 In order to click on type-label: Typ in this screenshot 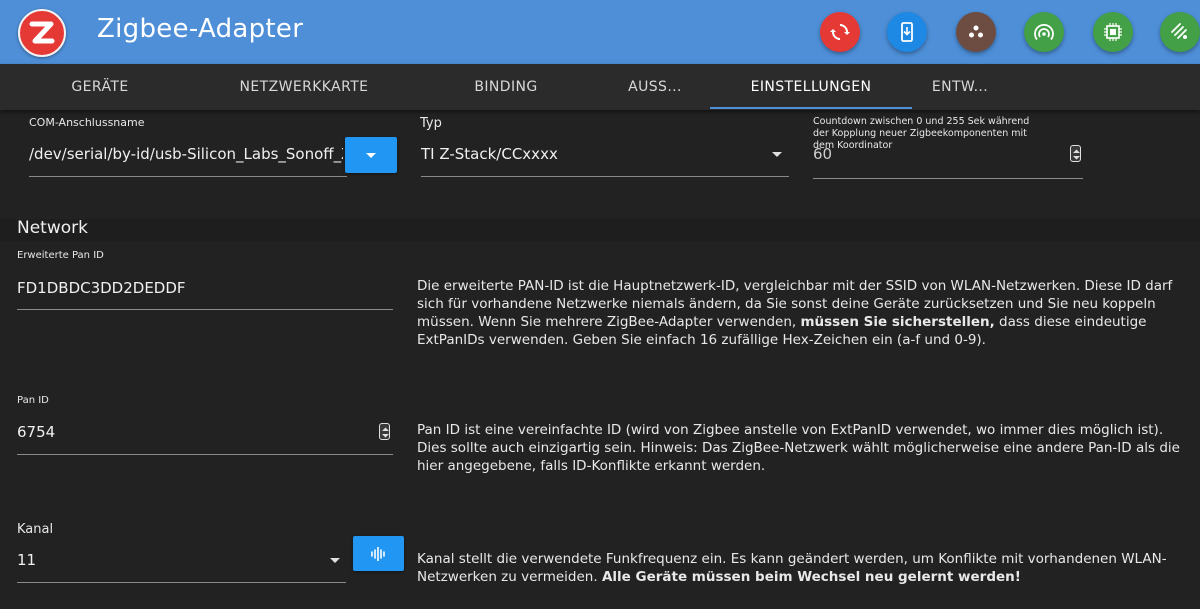, I will do `click(431, 123)`.